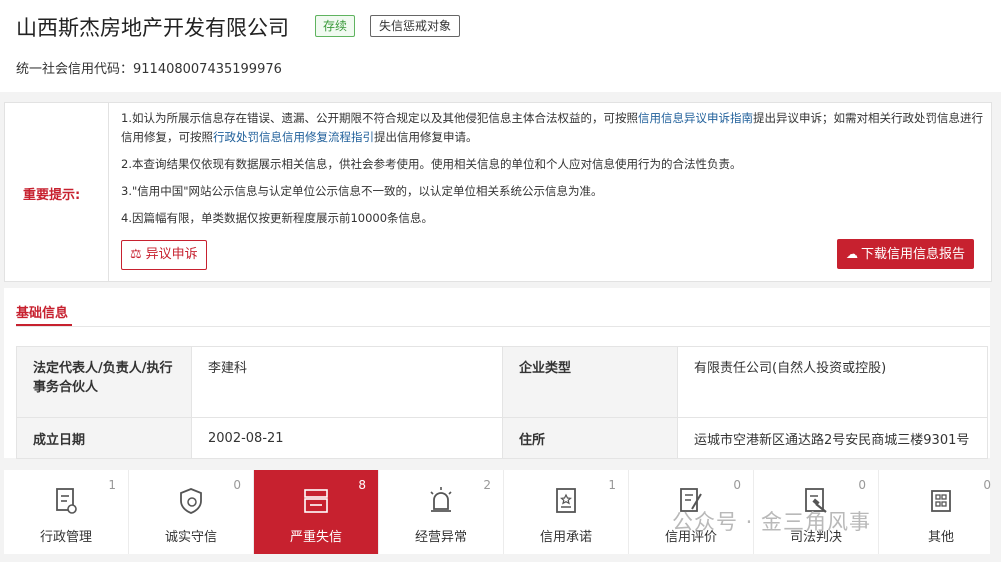 Image resolution: width=1001 pixels, height=562 pixels. What do you see at coordinates (316, 501) in the screenshot?
I see `blacklist-icon` at bounding box center [316, 501].